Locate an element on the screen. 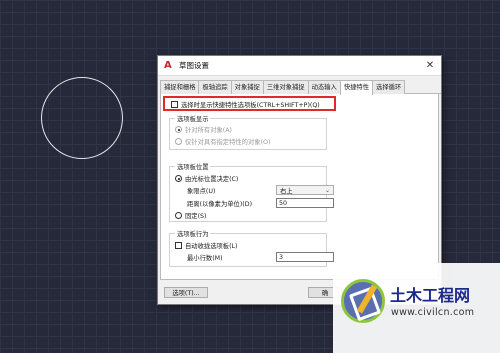 The image size is (500, 353). tab-snap-grid: 捕捉和栅格 is located at coordinates (180, 87).